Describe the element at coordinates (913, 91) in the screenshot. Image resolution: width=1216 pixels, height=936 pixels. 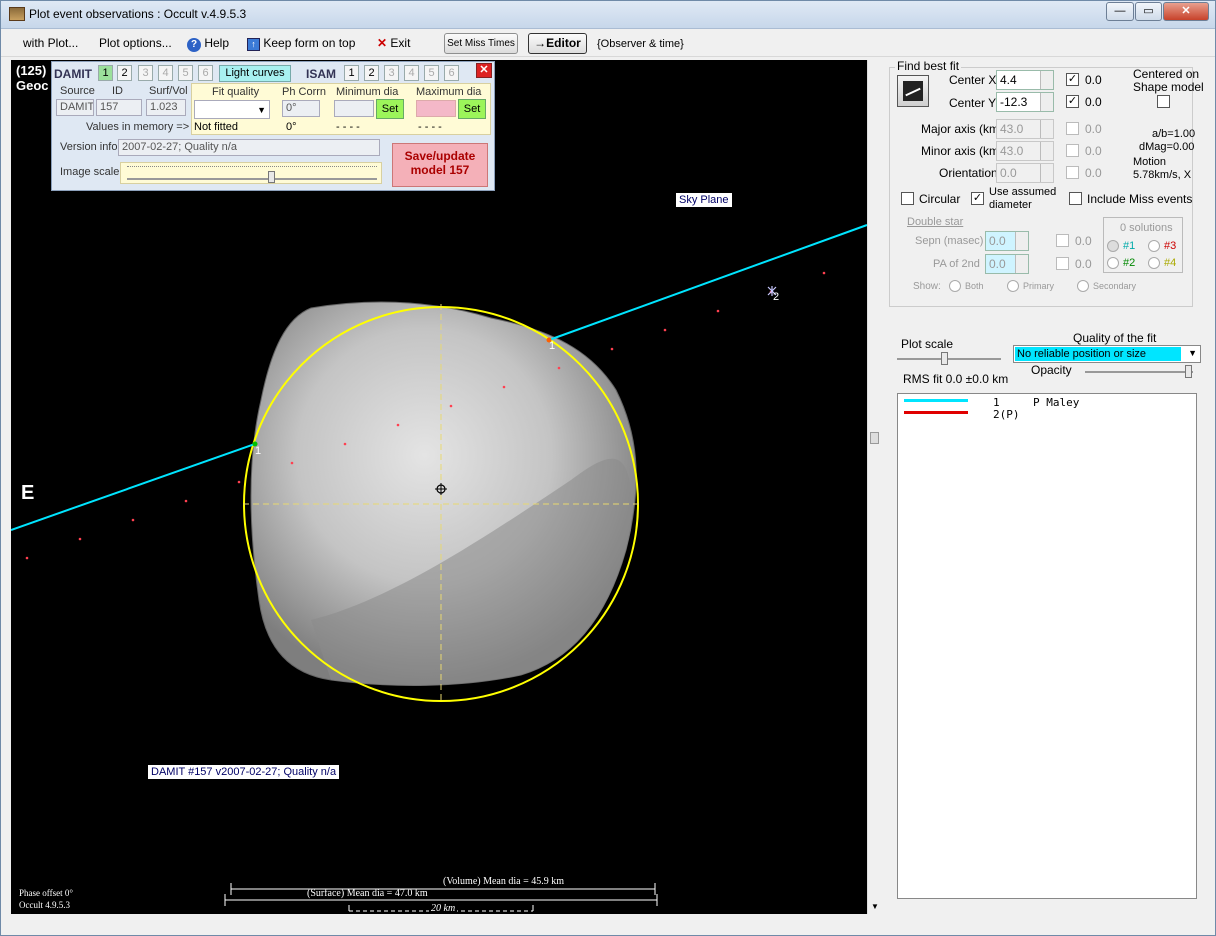
I see `find-best-fit-button` at that location.